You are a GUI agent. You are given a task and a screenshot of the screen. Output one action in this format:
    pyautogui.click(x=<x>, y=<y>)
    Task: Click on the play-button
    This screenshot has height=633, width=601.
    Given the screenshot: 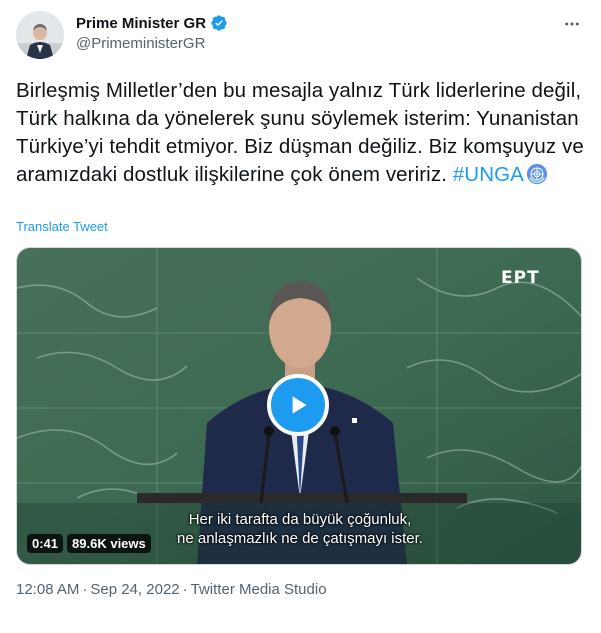 What is the action you would take?
    pyautogui.click(x=298, y=405)
    